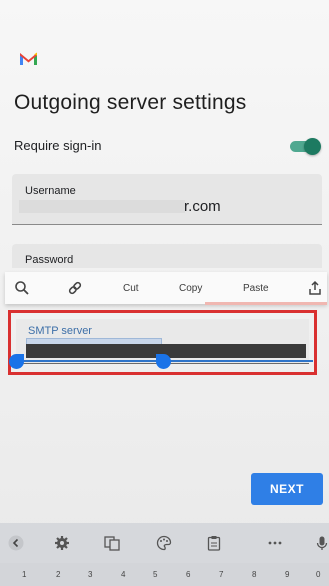 The width and height of the screenshot is (329, 586). What do you see at coordinates (214, 543) in the screenshot?
I see `clipboard-icon` at bounding box center [214, 543].